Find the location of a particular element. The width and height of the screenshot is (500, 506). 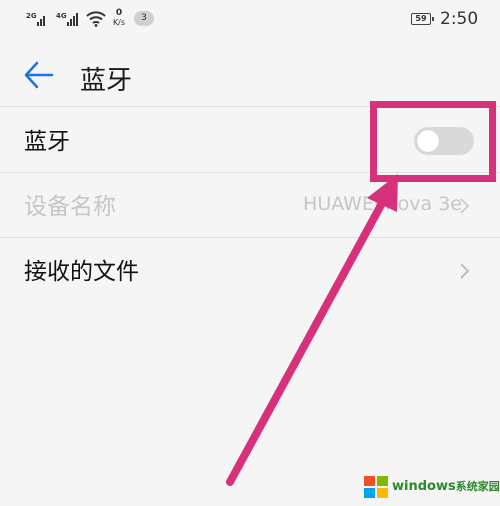

watermark-logo: windows系统家园 is located at coordinates (431, 487).